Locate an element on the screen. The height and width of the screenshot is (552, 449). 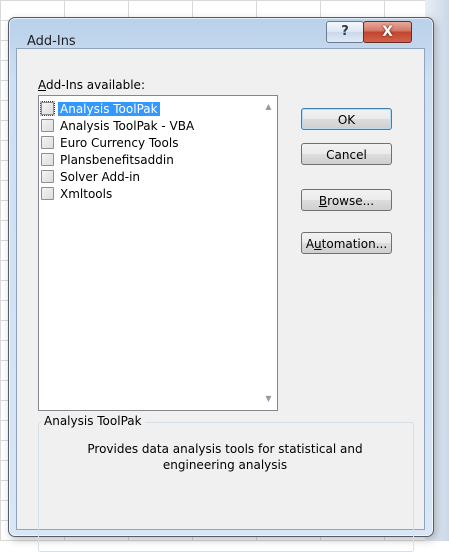
checkbox-analysis-toolpak-vba is located at coordinates (47, 125).